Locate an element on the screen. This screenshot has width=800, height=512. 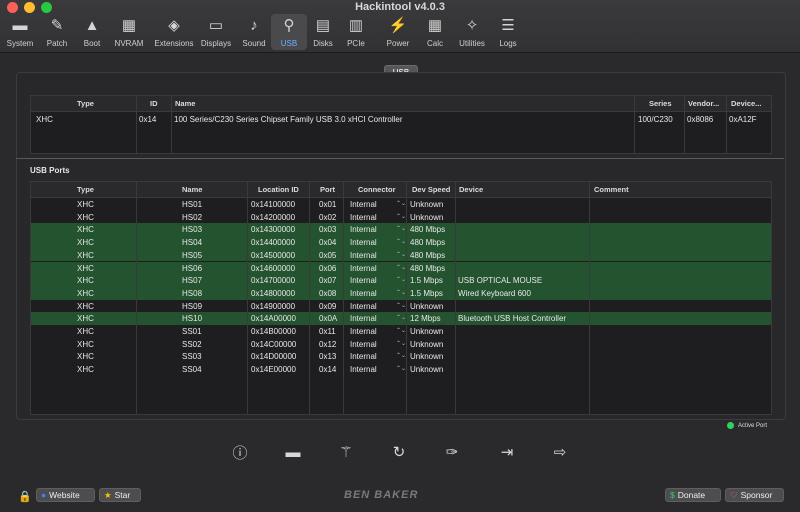
port-speed: Unknown is located at coordinates (427, 204).